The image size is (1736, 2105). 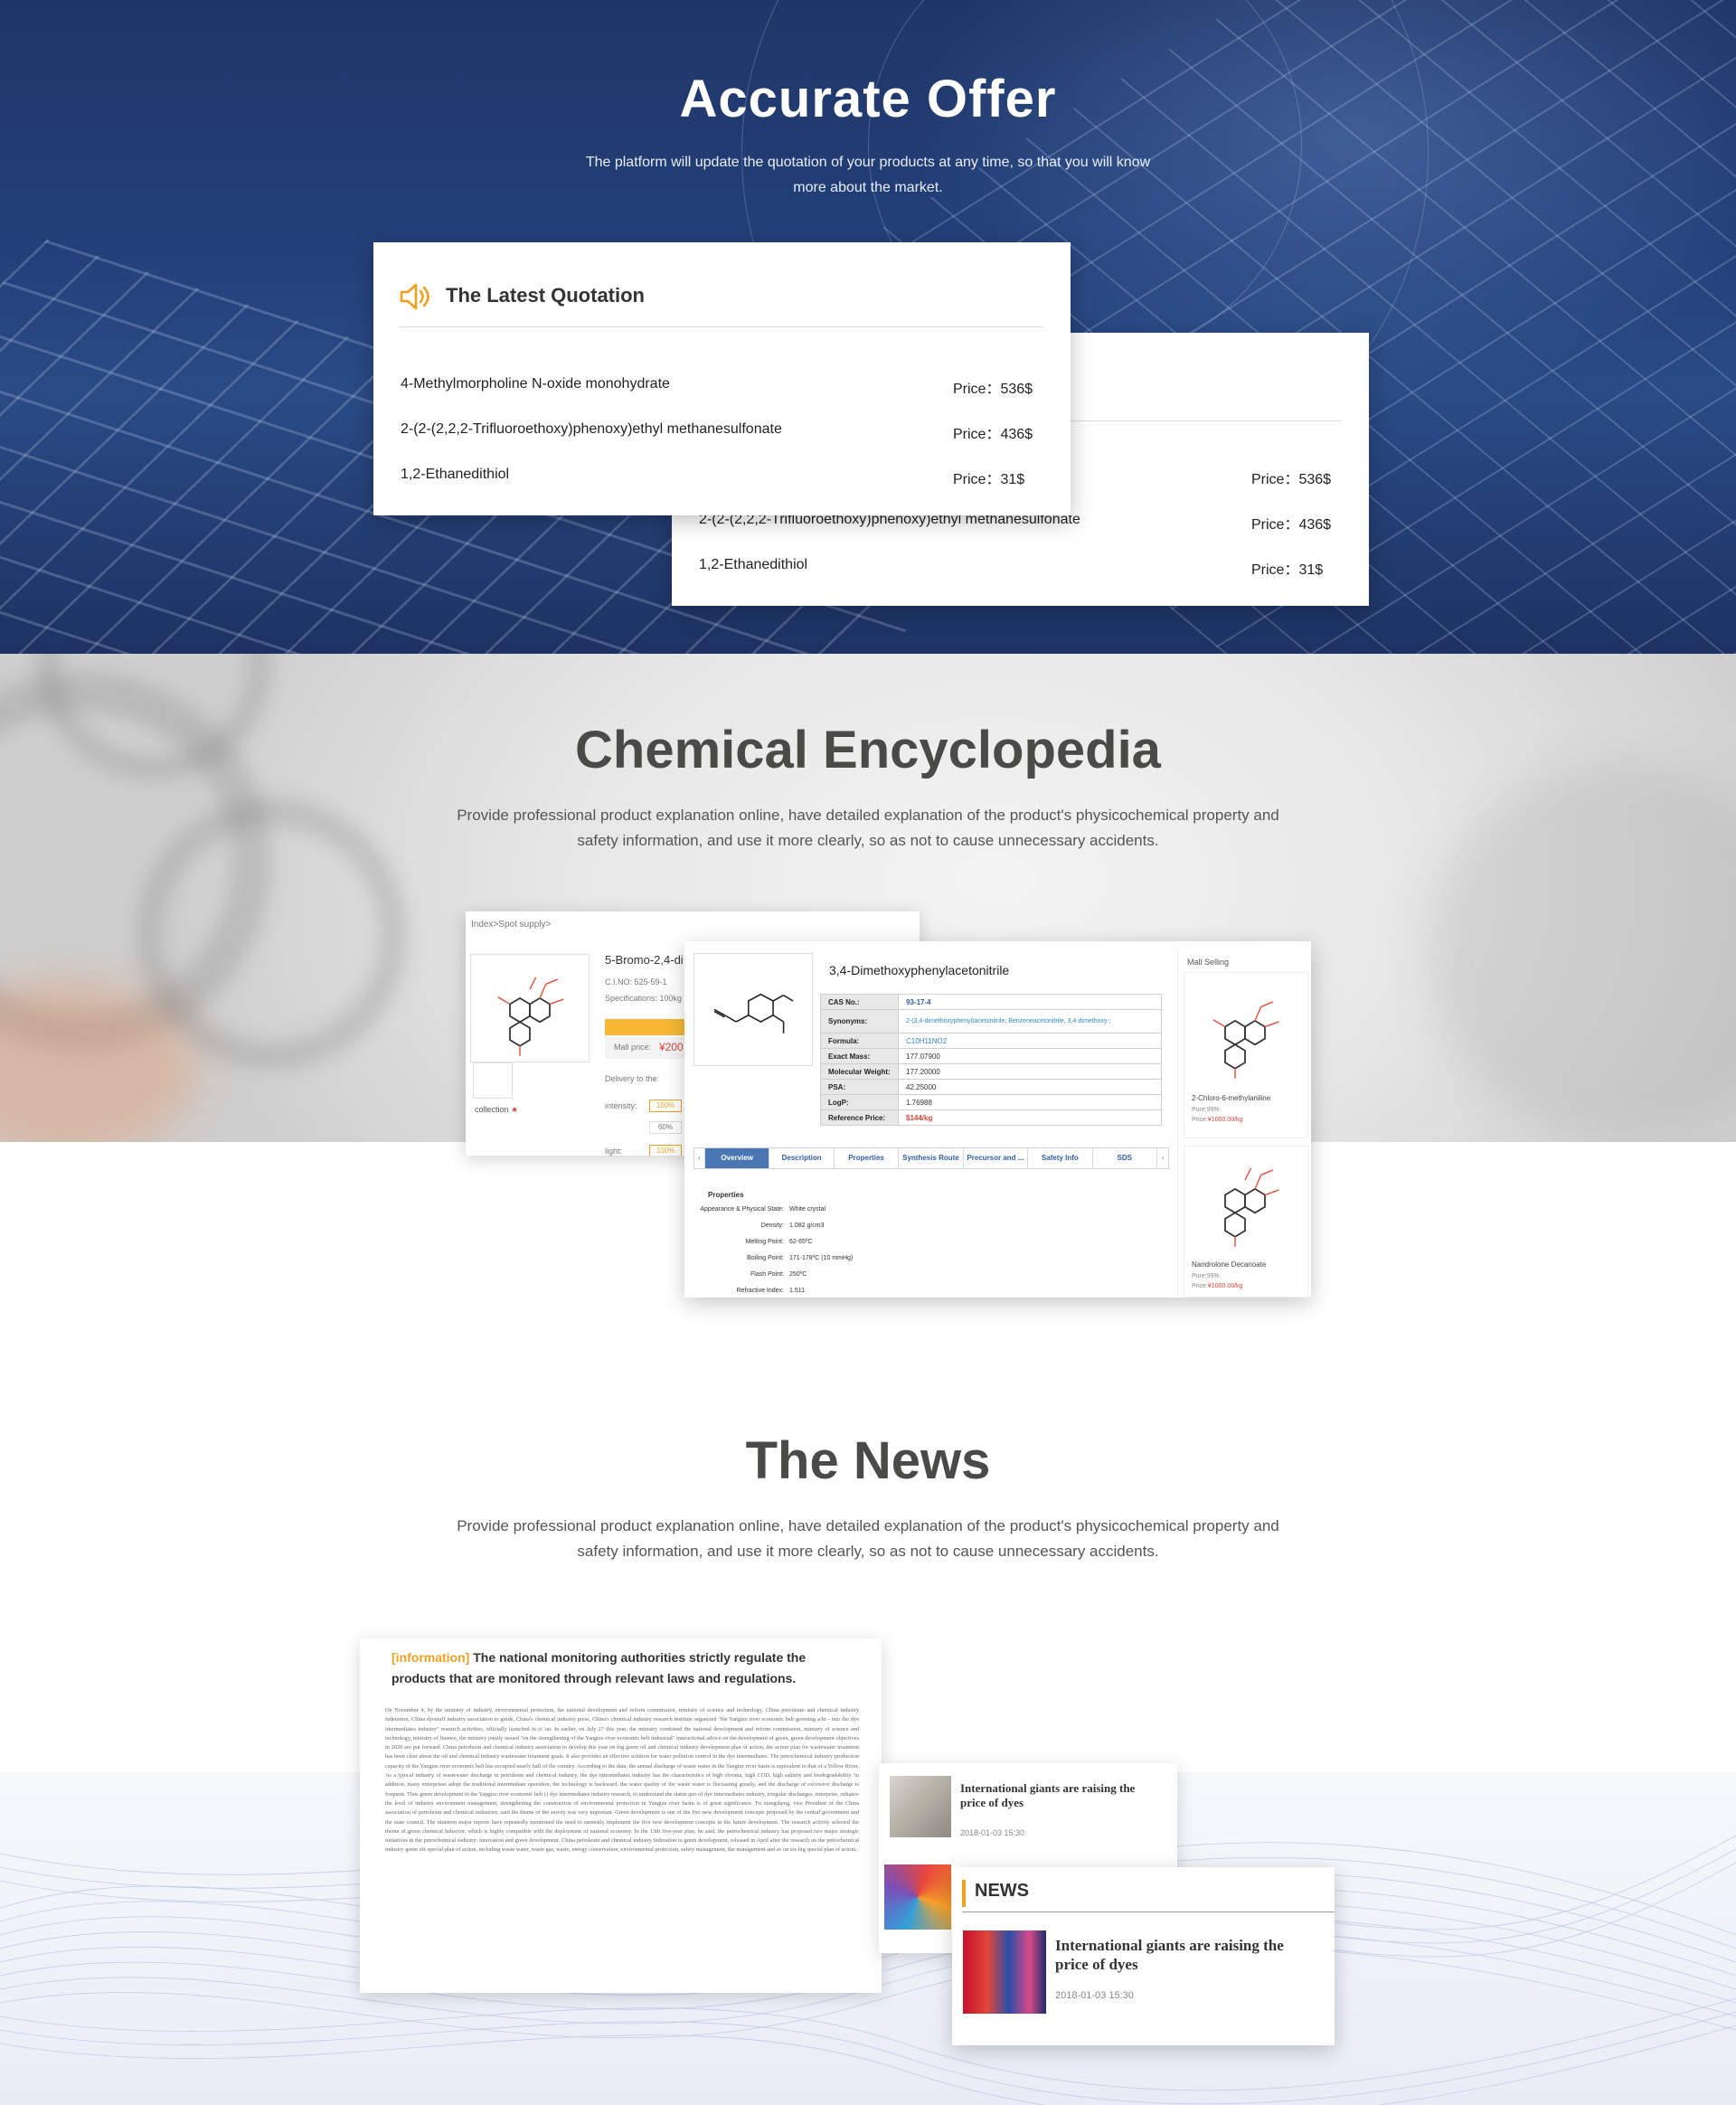 What do you see at coordinates (1125, 1158) in the screenshot?
I see `tab-sds: SDS` at bounding box center [1125, 1158].